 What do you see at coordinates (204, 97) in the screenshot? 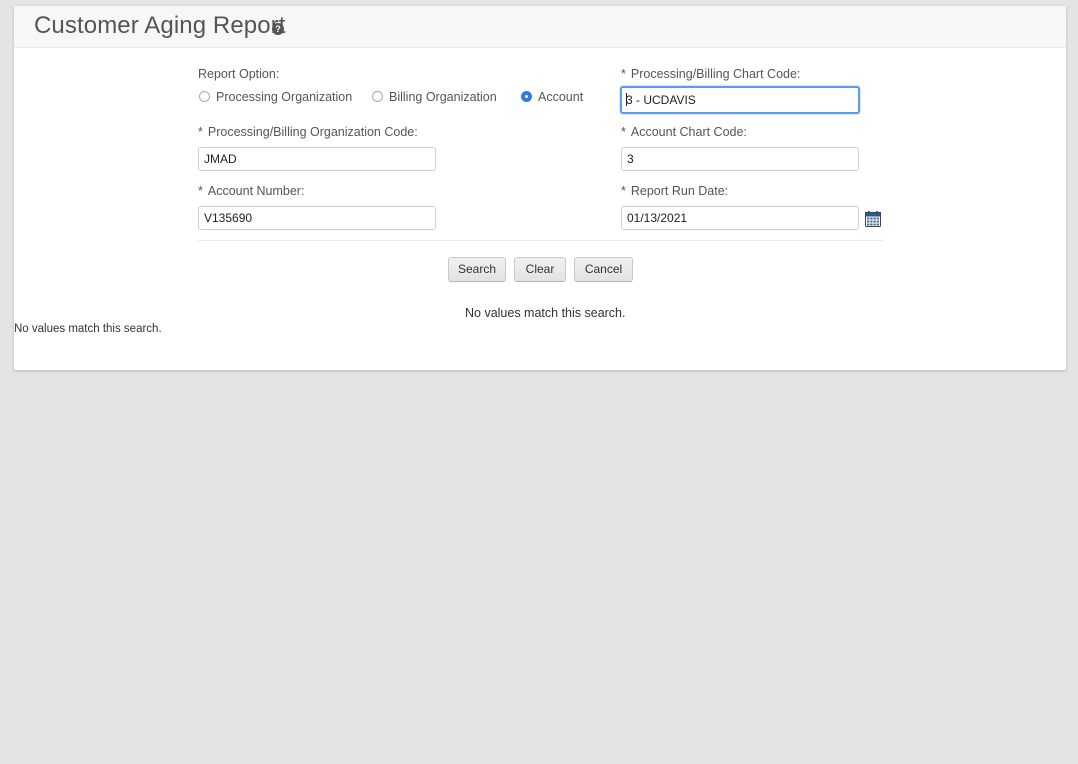
I see `radio-processing-organization-button` at bounding box center [204, 97].